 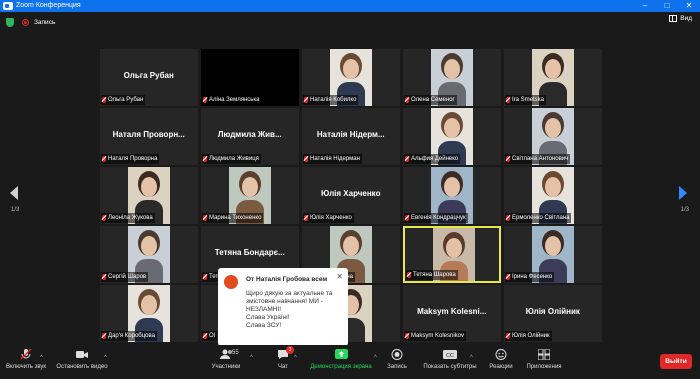 I want to click on participant-tile: Евгенія Кондрацчук, so click(x=452, y=195).